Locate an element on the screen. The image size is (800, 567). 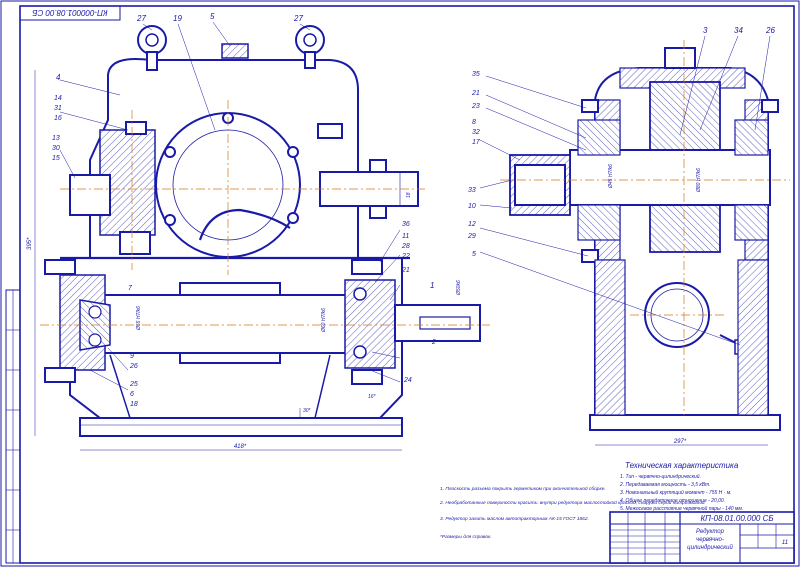
label-side-8: 17 is located at coordinates (476, 142).